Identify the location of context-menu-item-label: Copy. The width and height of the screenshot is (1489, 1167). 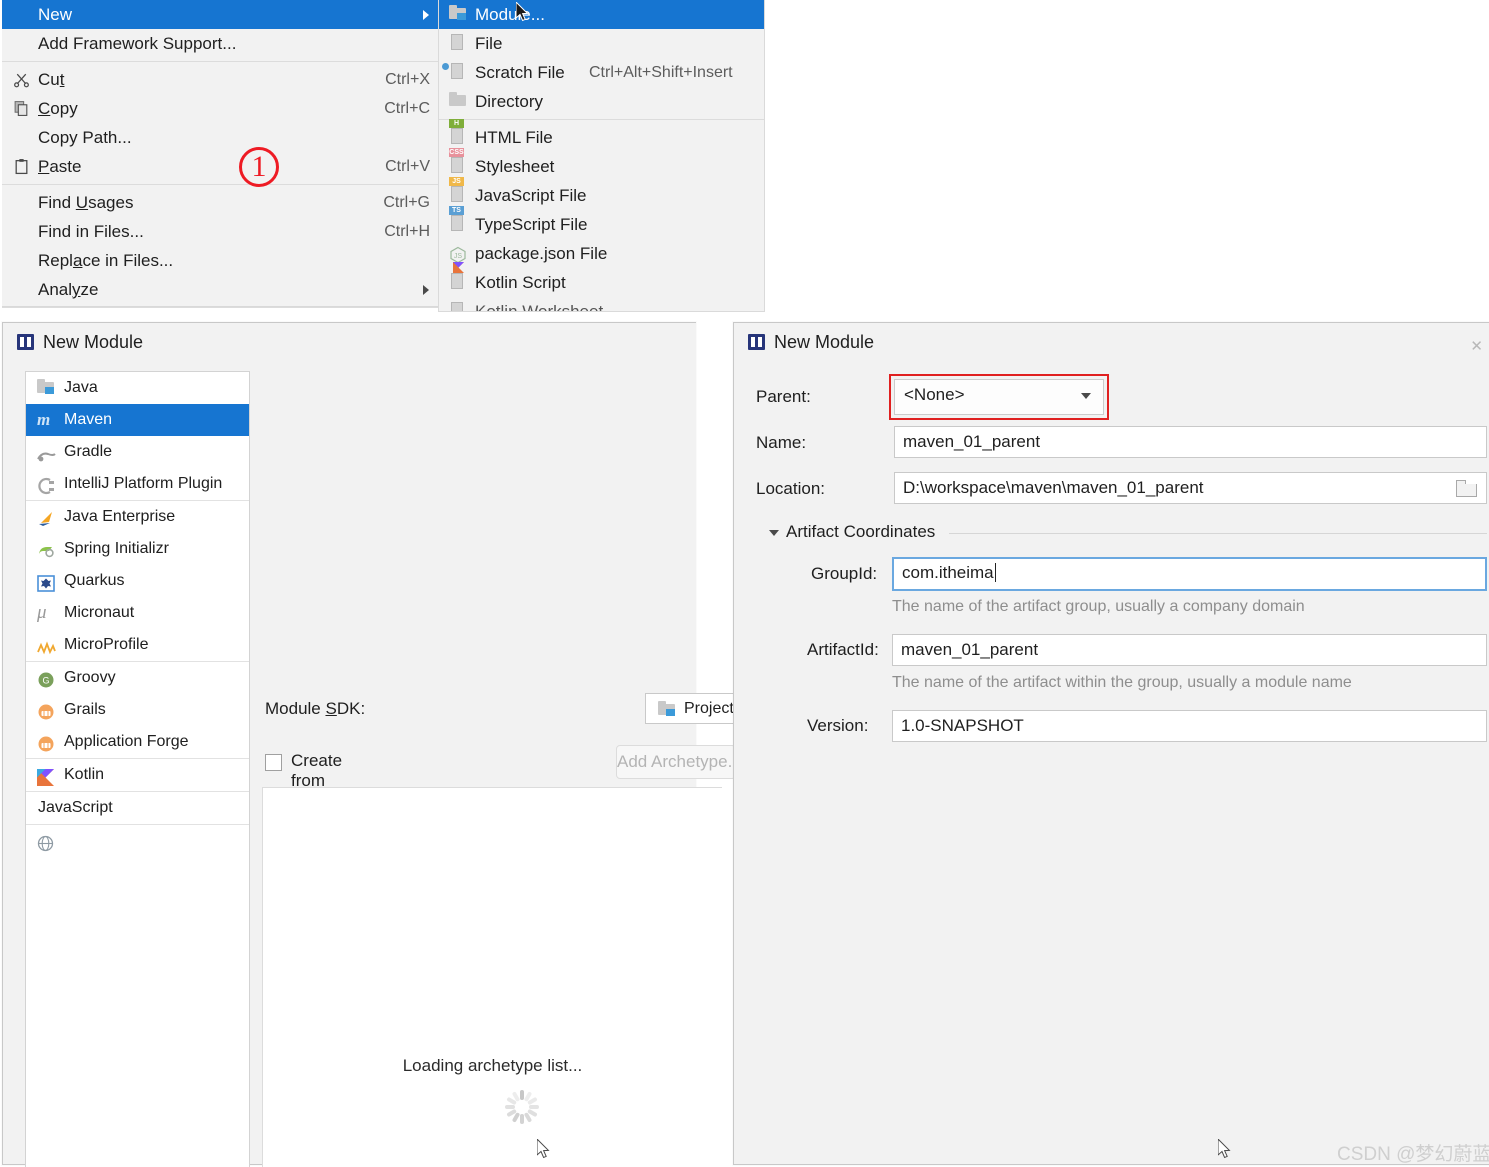
(58, 108).